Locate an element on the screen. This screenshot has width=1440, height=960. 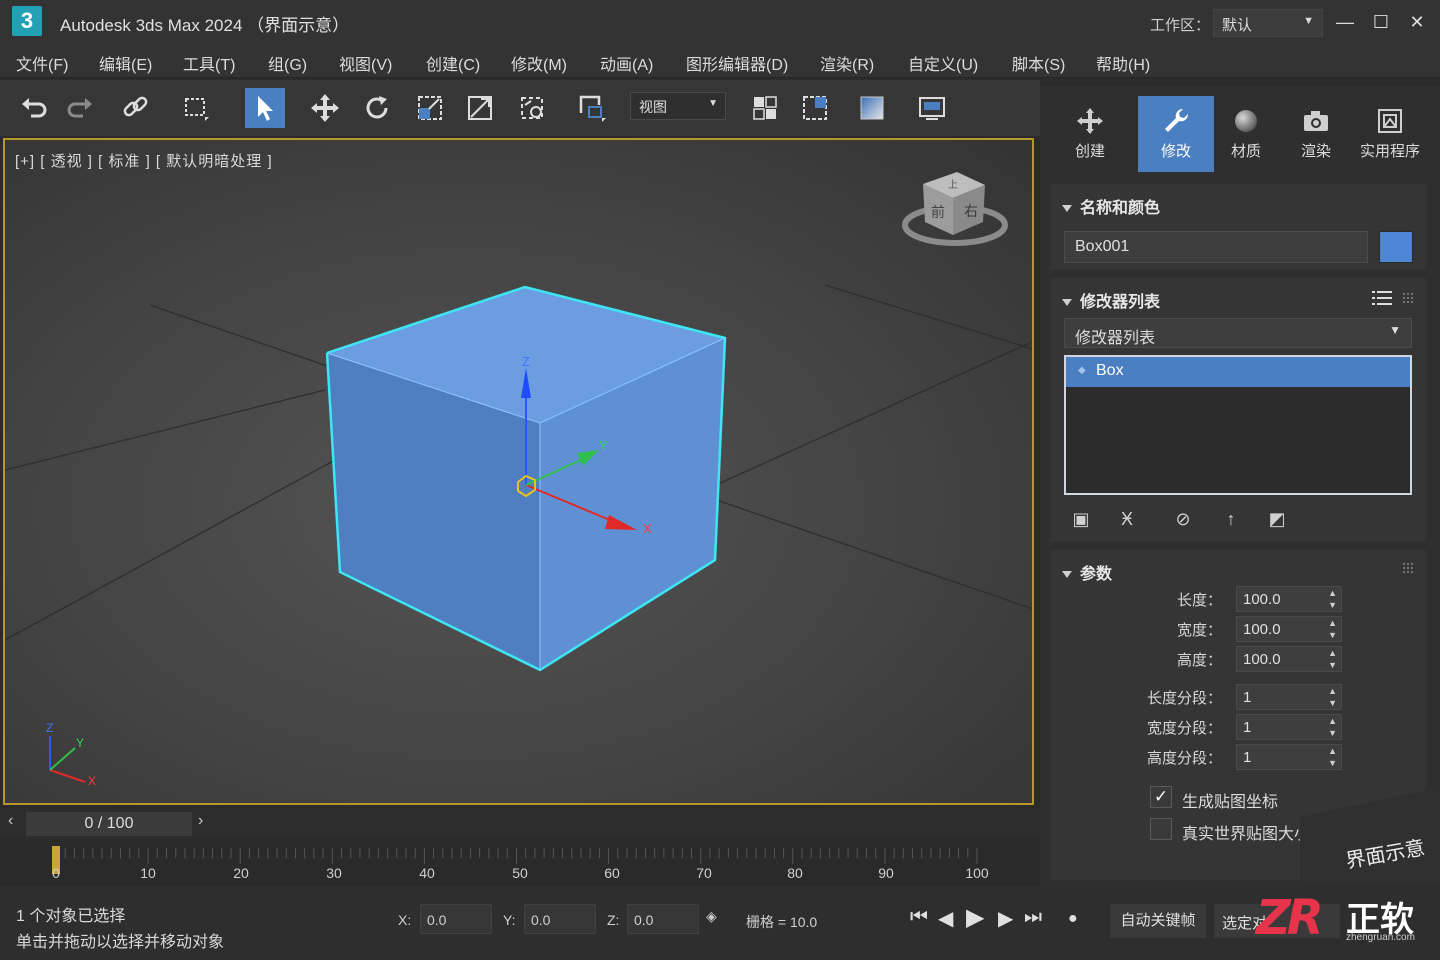
auto-key-button: 自动关键帧 is located at coordinates (1158, 921).